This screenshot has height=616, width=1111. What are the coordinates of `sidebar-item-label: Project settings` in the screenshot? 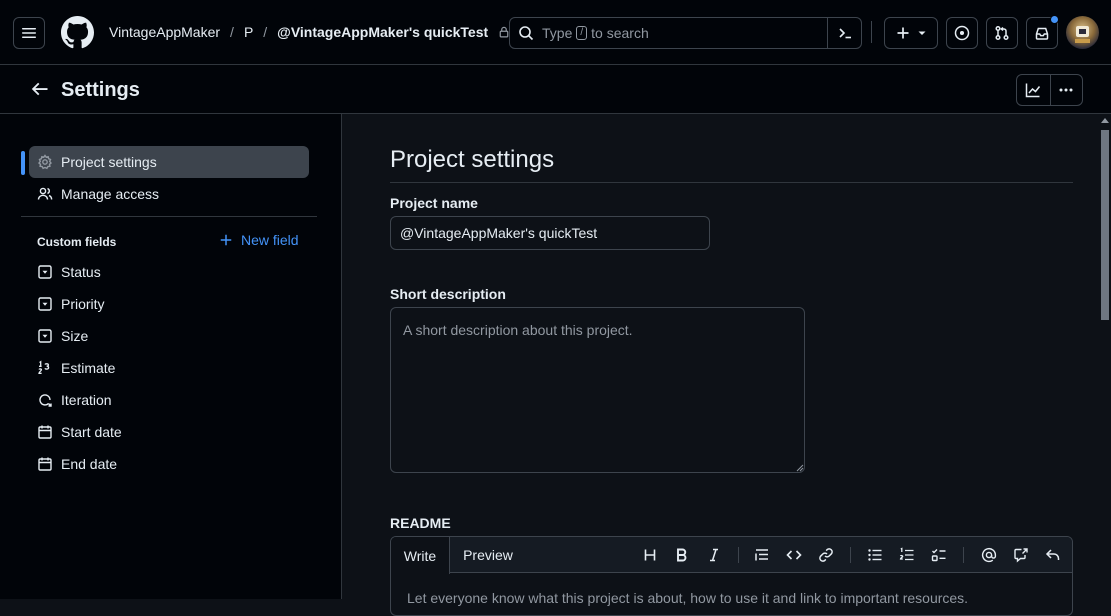 It's located at (109, 162).